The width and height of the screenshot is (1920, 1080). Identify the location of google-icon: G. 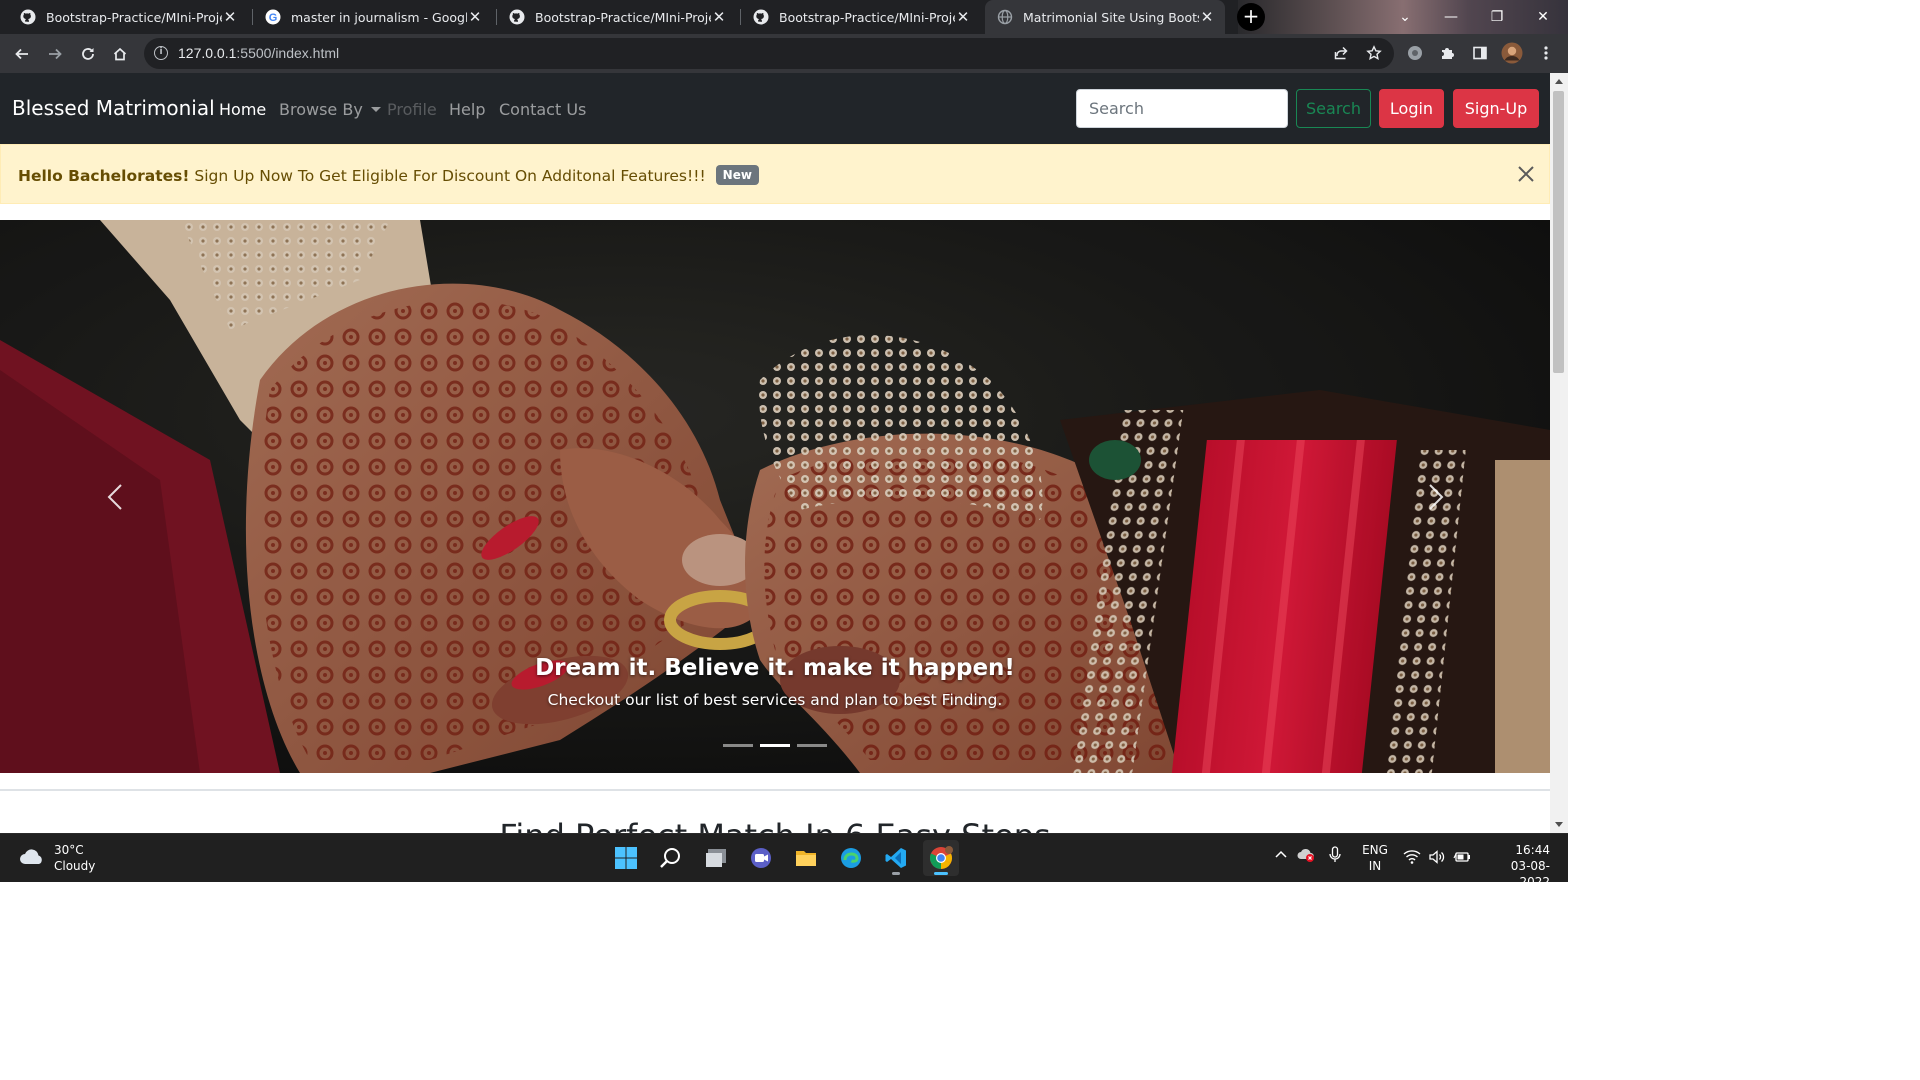
(273, 17).